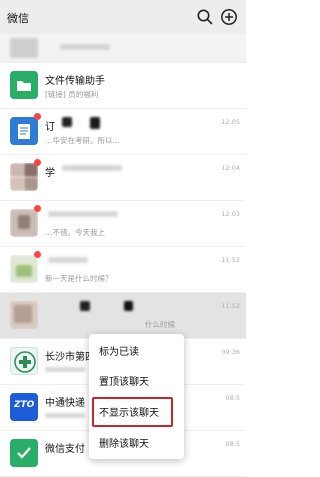  Describe the element at coordinates (123, 86) in the screenshot. I see `chat-row-file-transfer: 文件传输助手 [链接] 员的福利` at that location.